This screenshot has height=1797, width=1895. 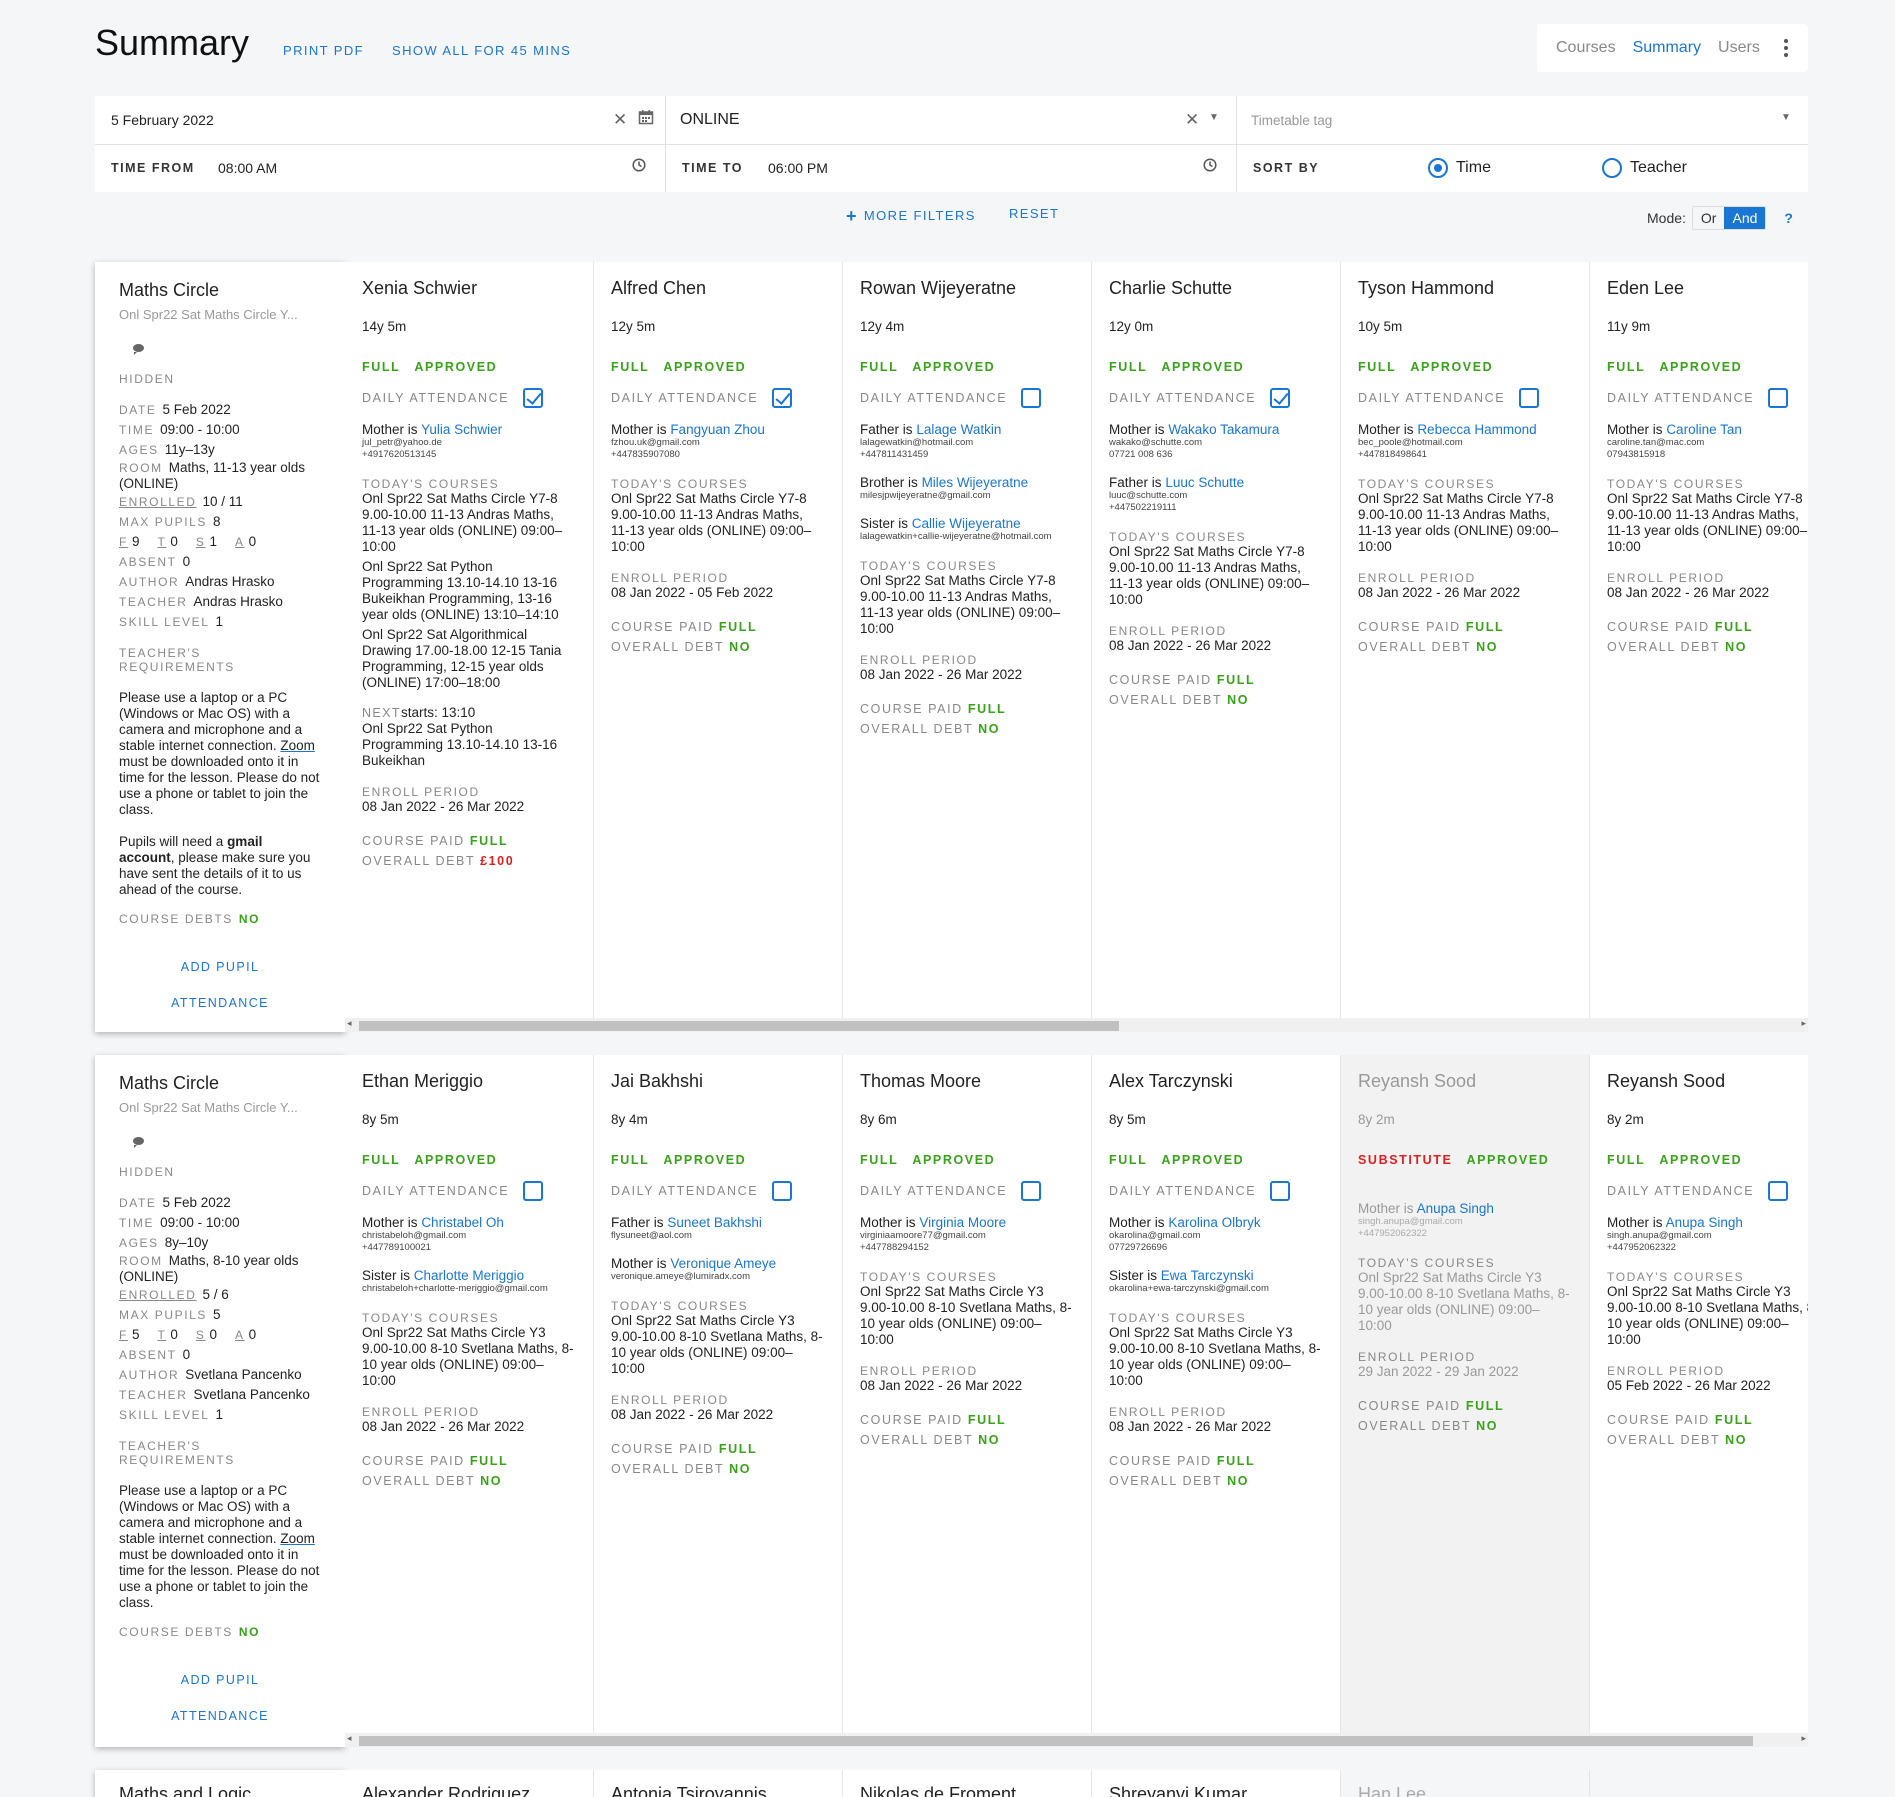 I want to click on relative-name-link: Fangyuan Zhou, so click(x=717, y=429).